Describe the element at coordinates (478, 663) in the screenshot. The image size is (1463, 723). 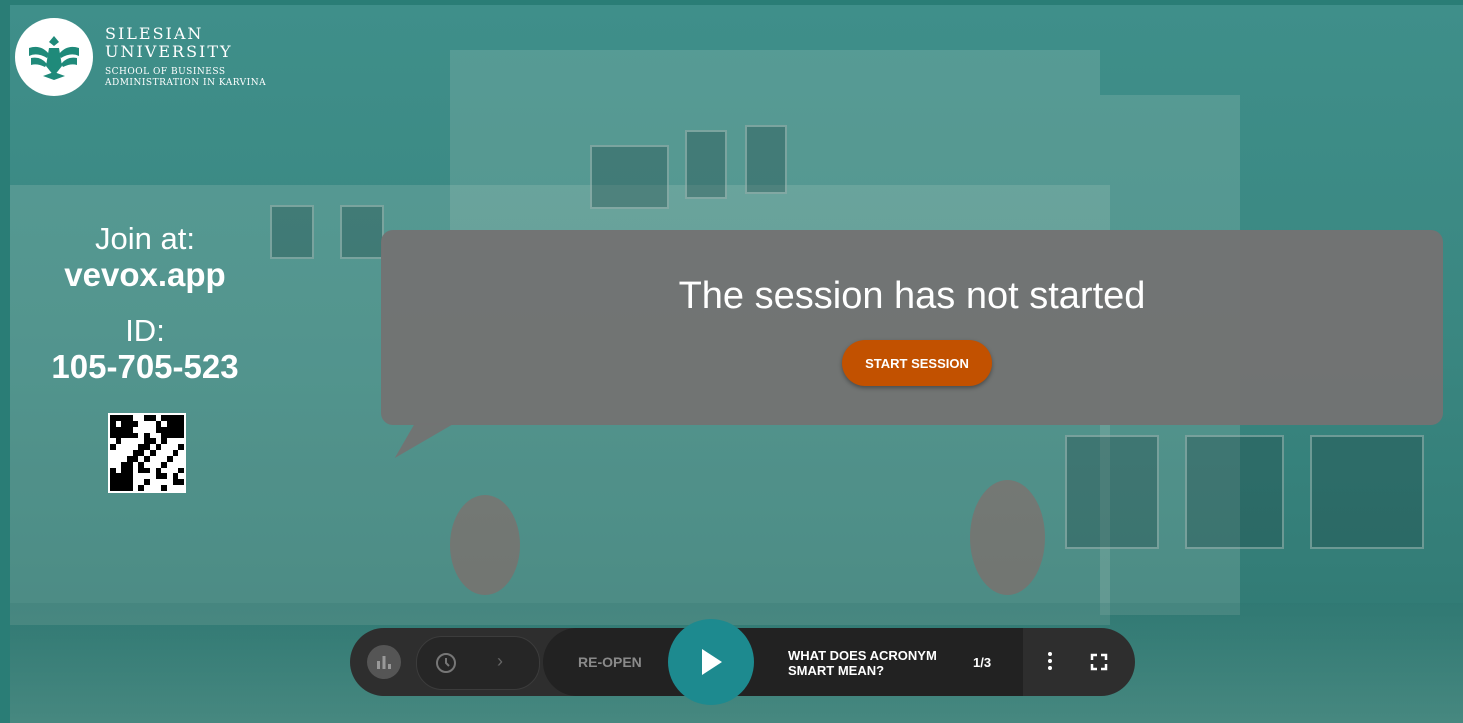
I see `timer-group: ›` at that location.